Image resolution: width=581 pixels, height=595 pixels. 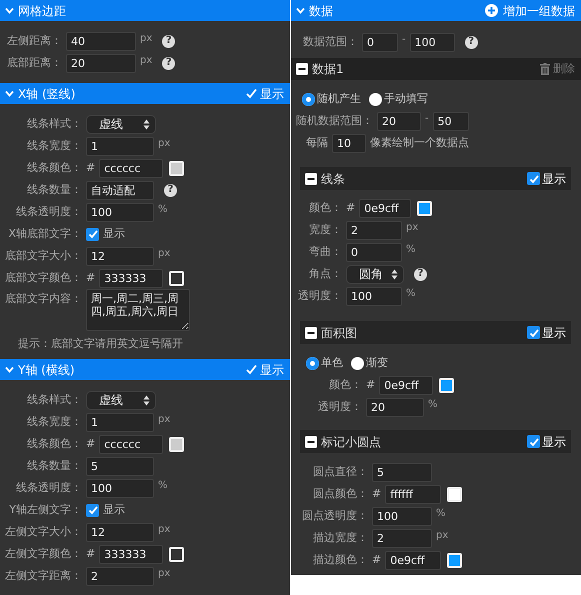 I want to click on field-label: 圆点透明度：, so click(x=334, y=516).